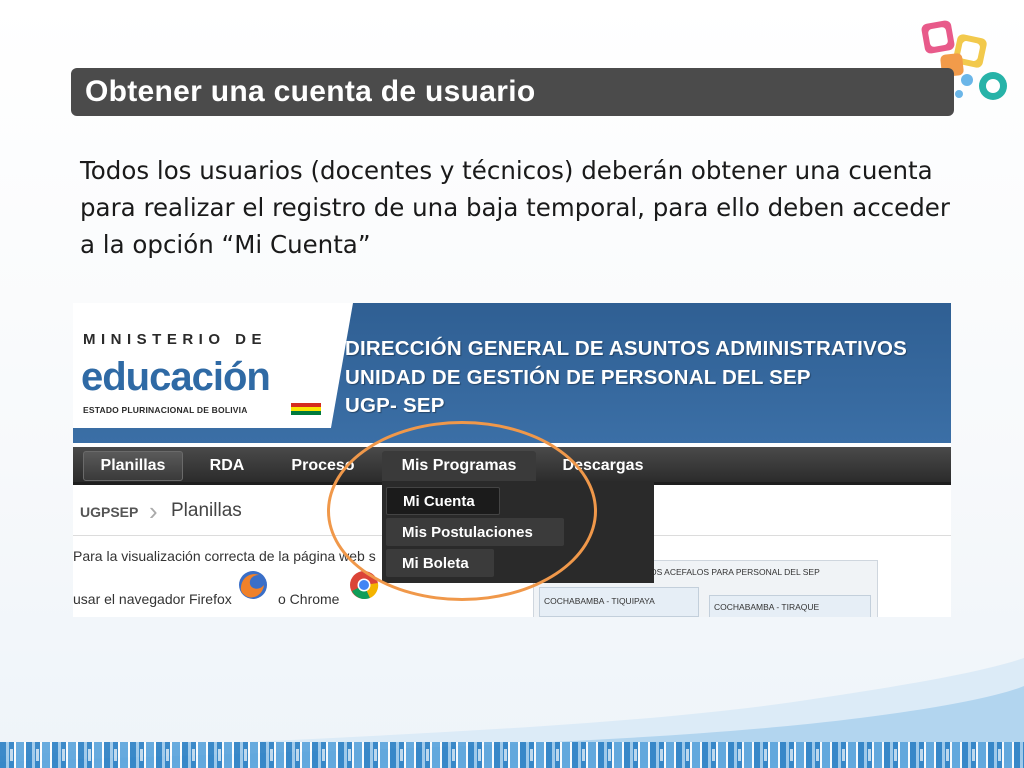  I want to click on menu-item-mi-boleta: Mi Boleta, so click(440, 563).